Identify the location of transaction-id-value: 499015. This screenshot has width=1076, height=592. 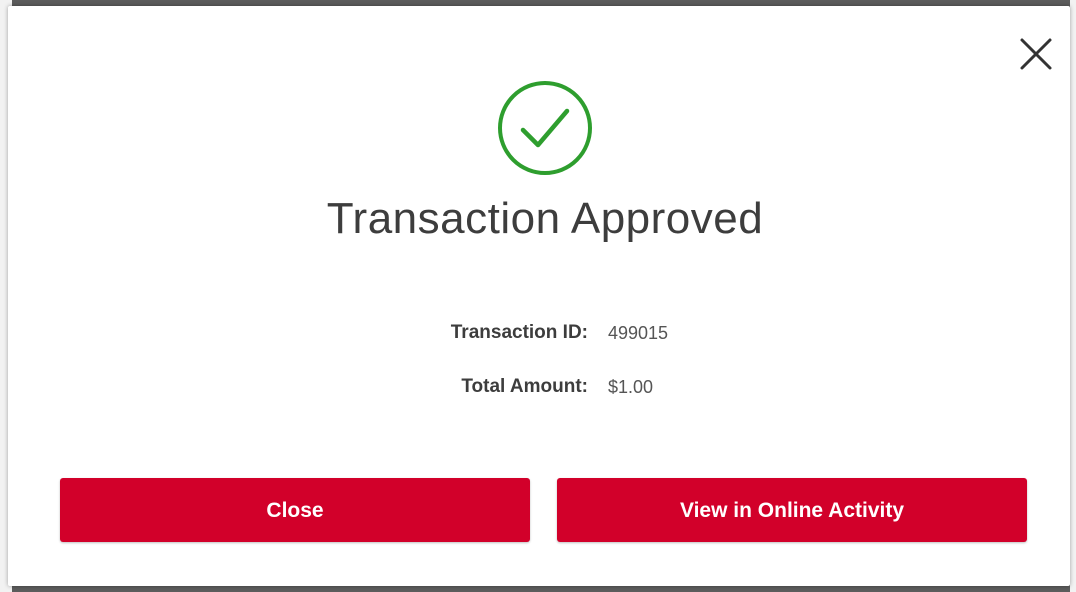
(638, 333).